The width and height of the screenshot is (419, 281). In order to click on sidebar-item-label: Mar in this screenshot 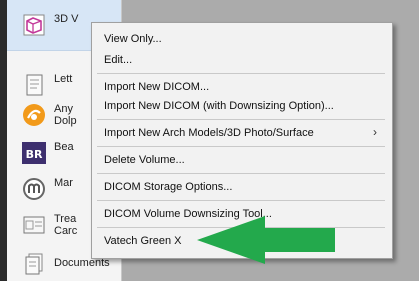, I will do `click(63, 183)`.